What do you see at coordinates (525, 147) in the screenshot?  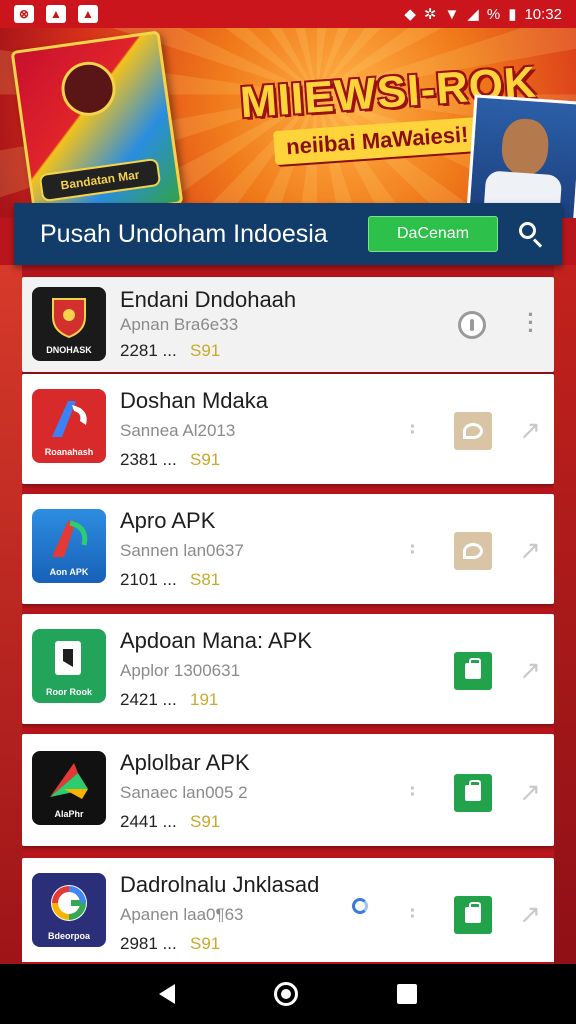 I see `person-face` at bounding box center [525, 147].